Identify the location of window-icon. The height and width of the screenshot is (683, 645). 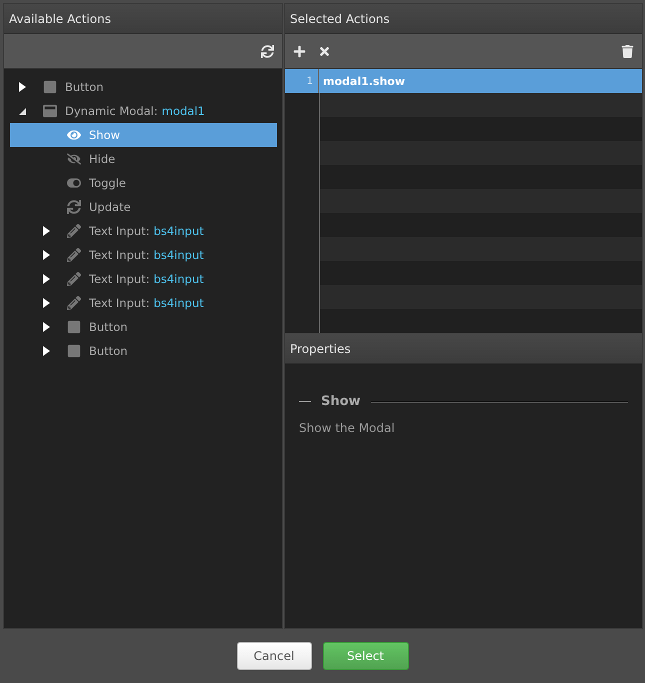
(50, 111).